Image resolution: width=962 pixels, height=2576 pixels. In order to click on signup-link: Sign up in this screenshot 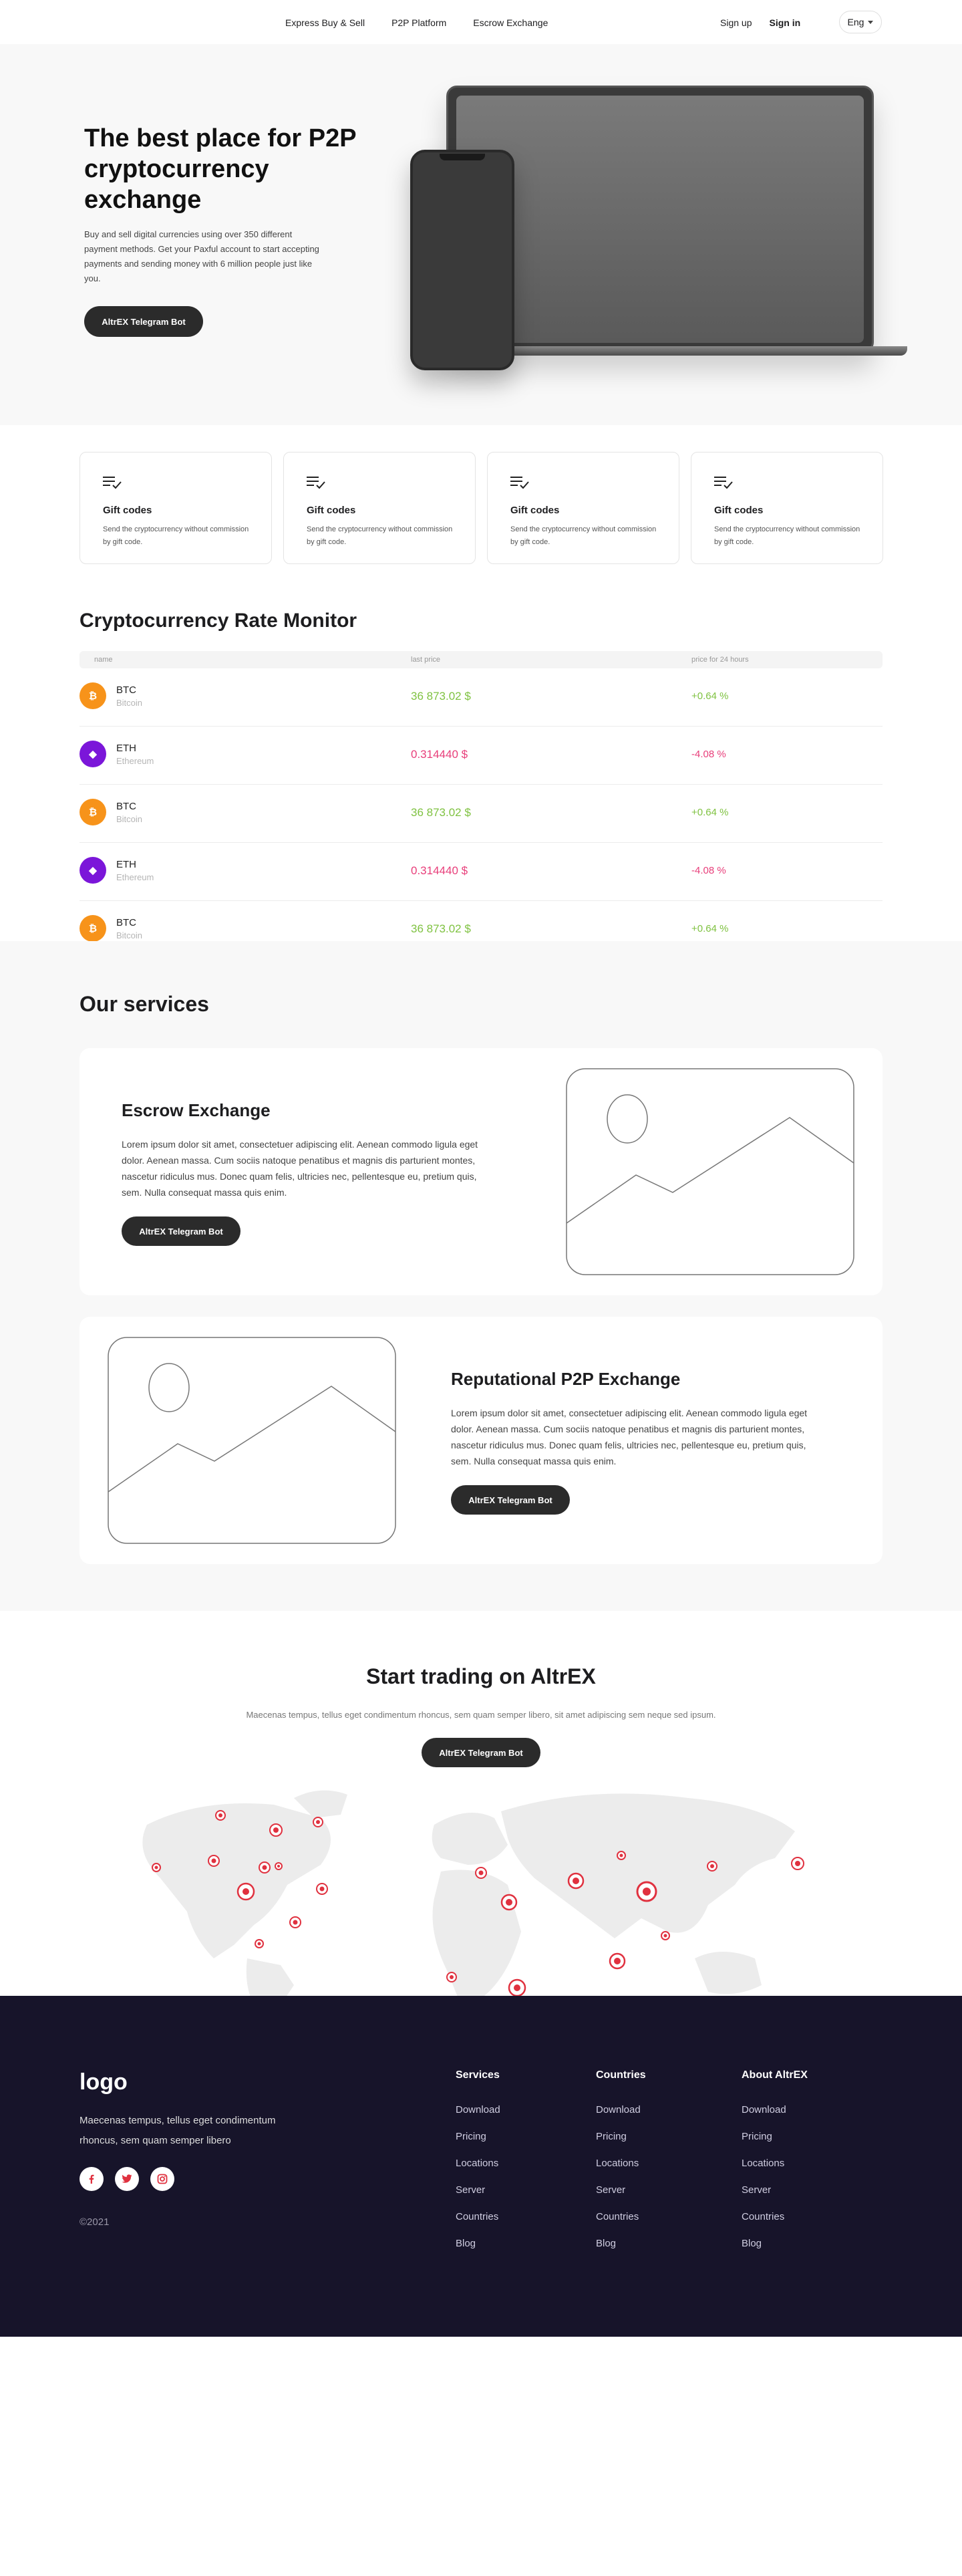, I will do `click(736, 22)`.